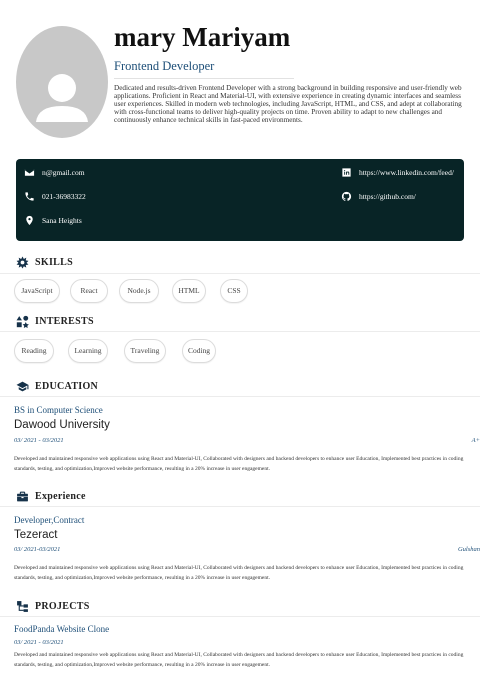 Image resolution: width=480 pixels, height=682 pixels. I want to click on location-pin-icon, so click(29, 220).